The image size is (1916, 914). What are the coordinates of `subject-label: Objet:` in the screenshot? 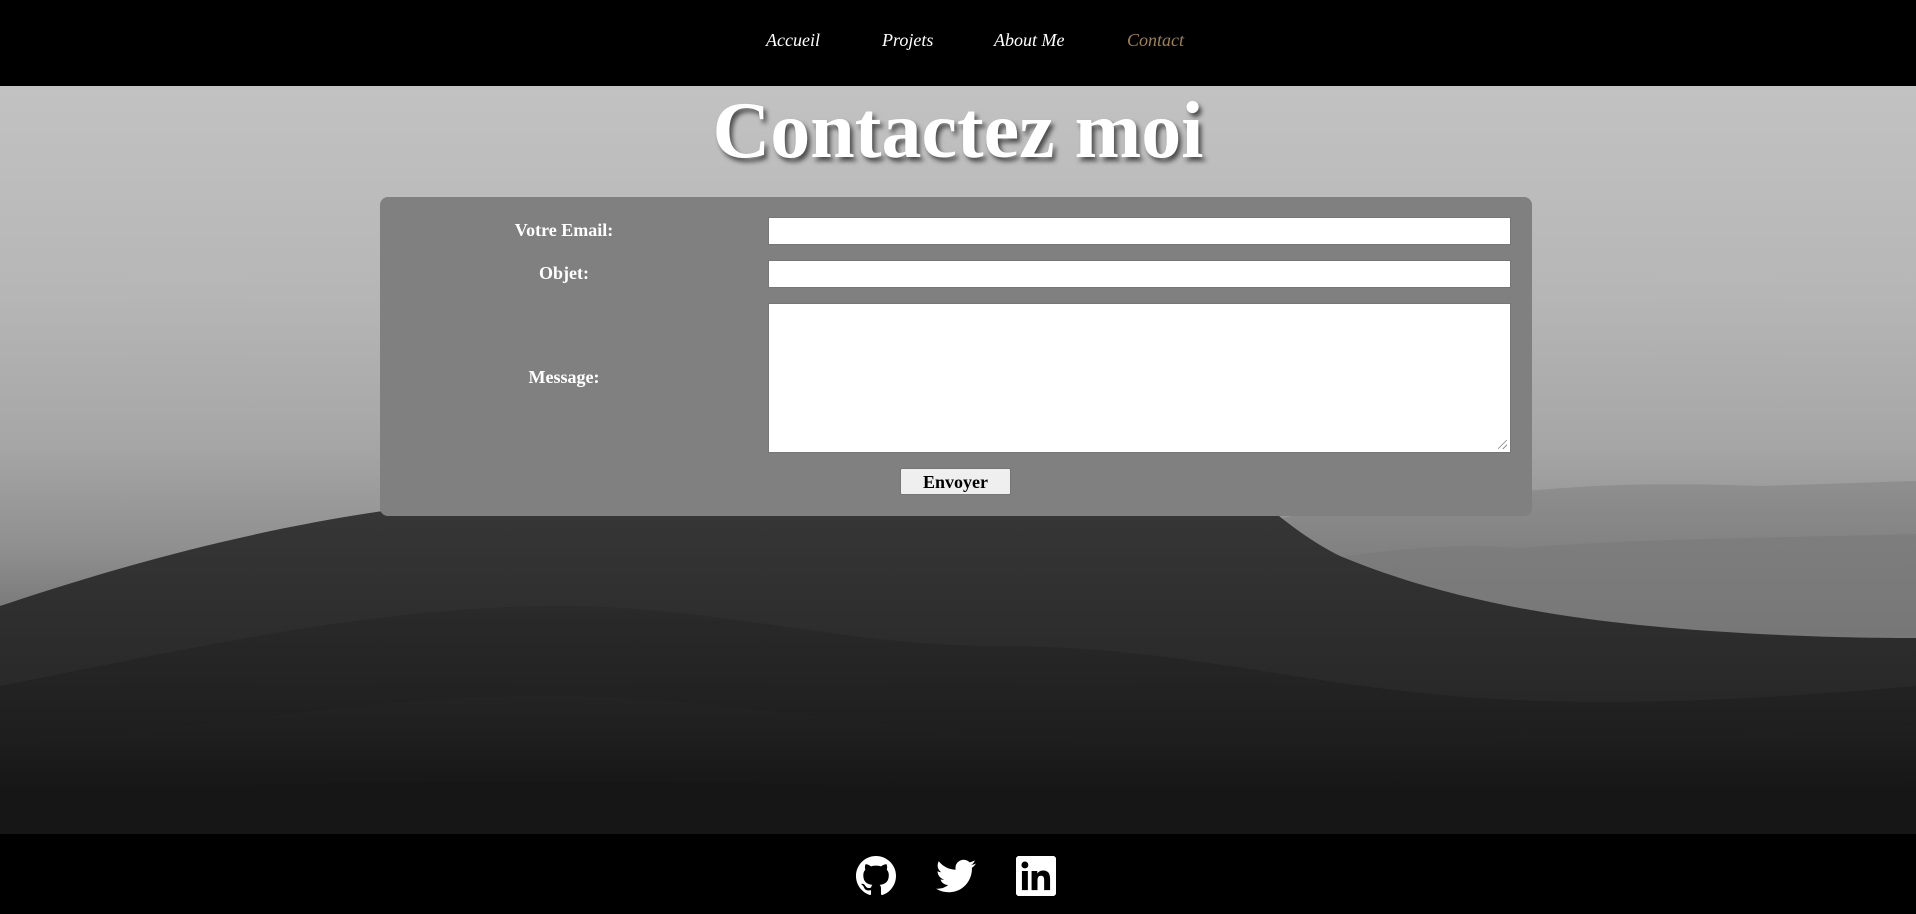 It's located at (564, 273).